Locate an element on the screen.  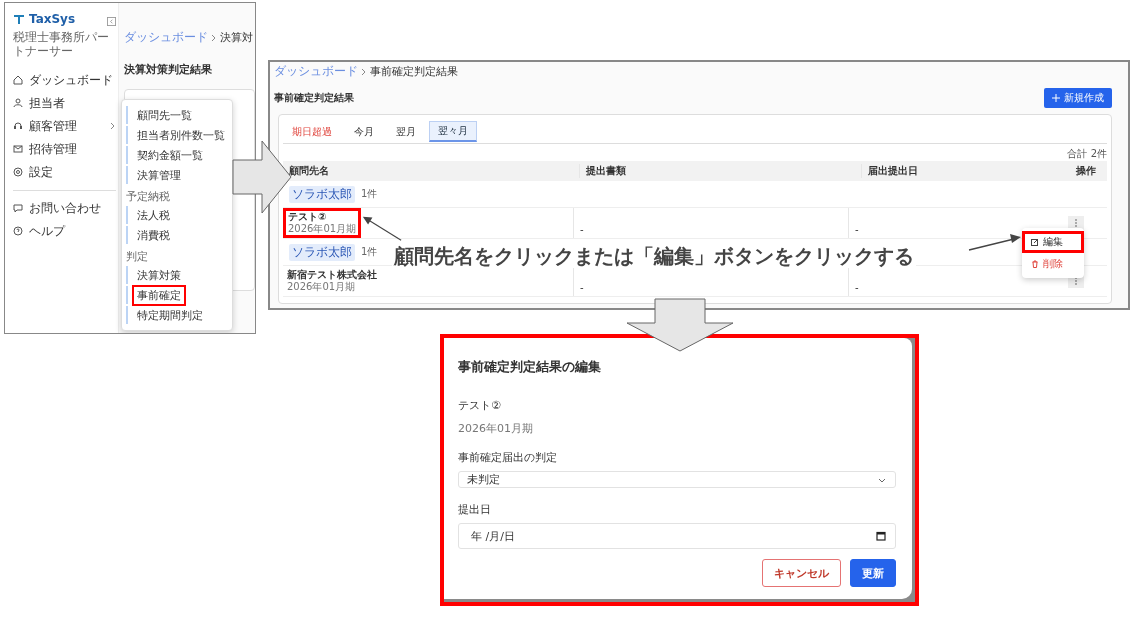
update-button: 更新 is located at coordinates (873, 573).